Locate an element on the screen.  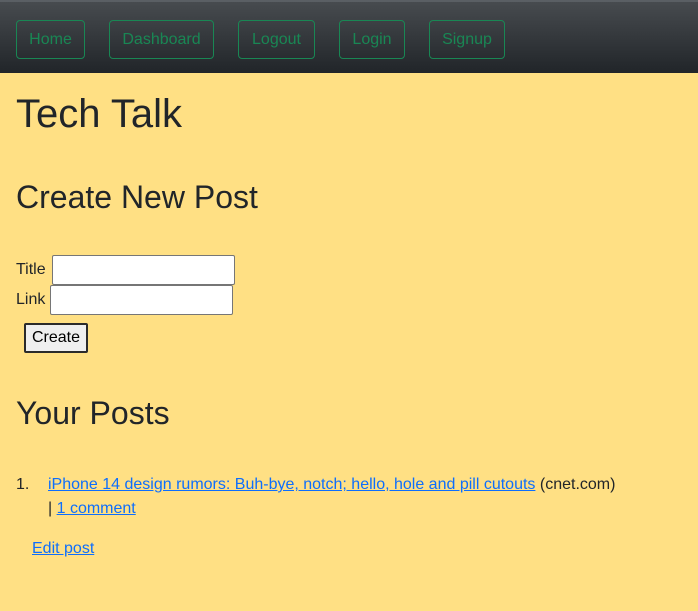
nav-logout-button: Logout is located at coordinates (276, 39).